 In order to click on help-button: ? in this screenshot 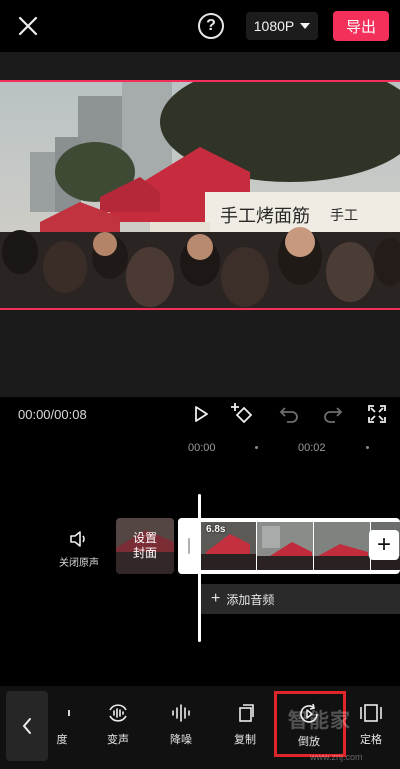, I will do `click(211, 26)`.